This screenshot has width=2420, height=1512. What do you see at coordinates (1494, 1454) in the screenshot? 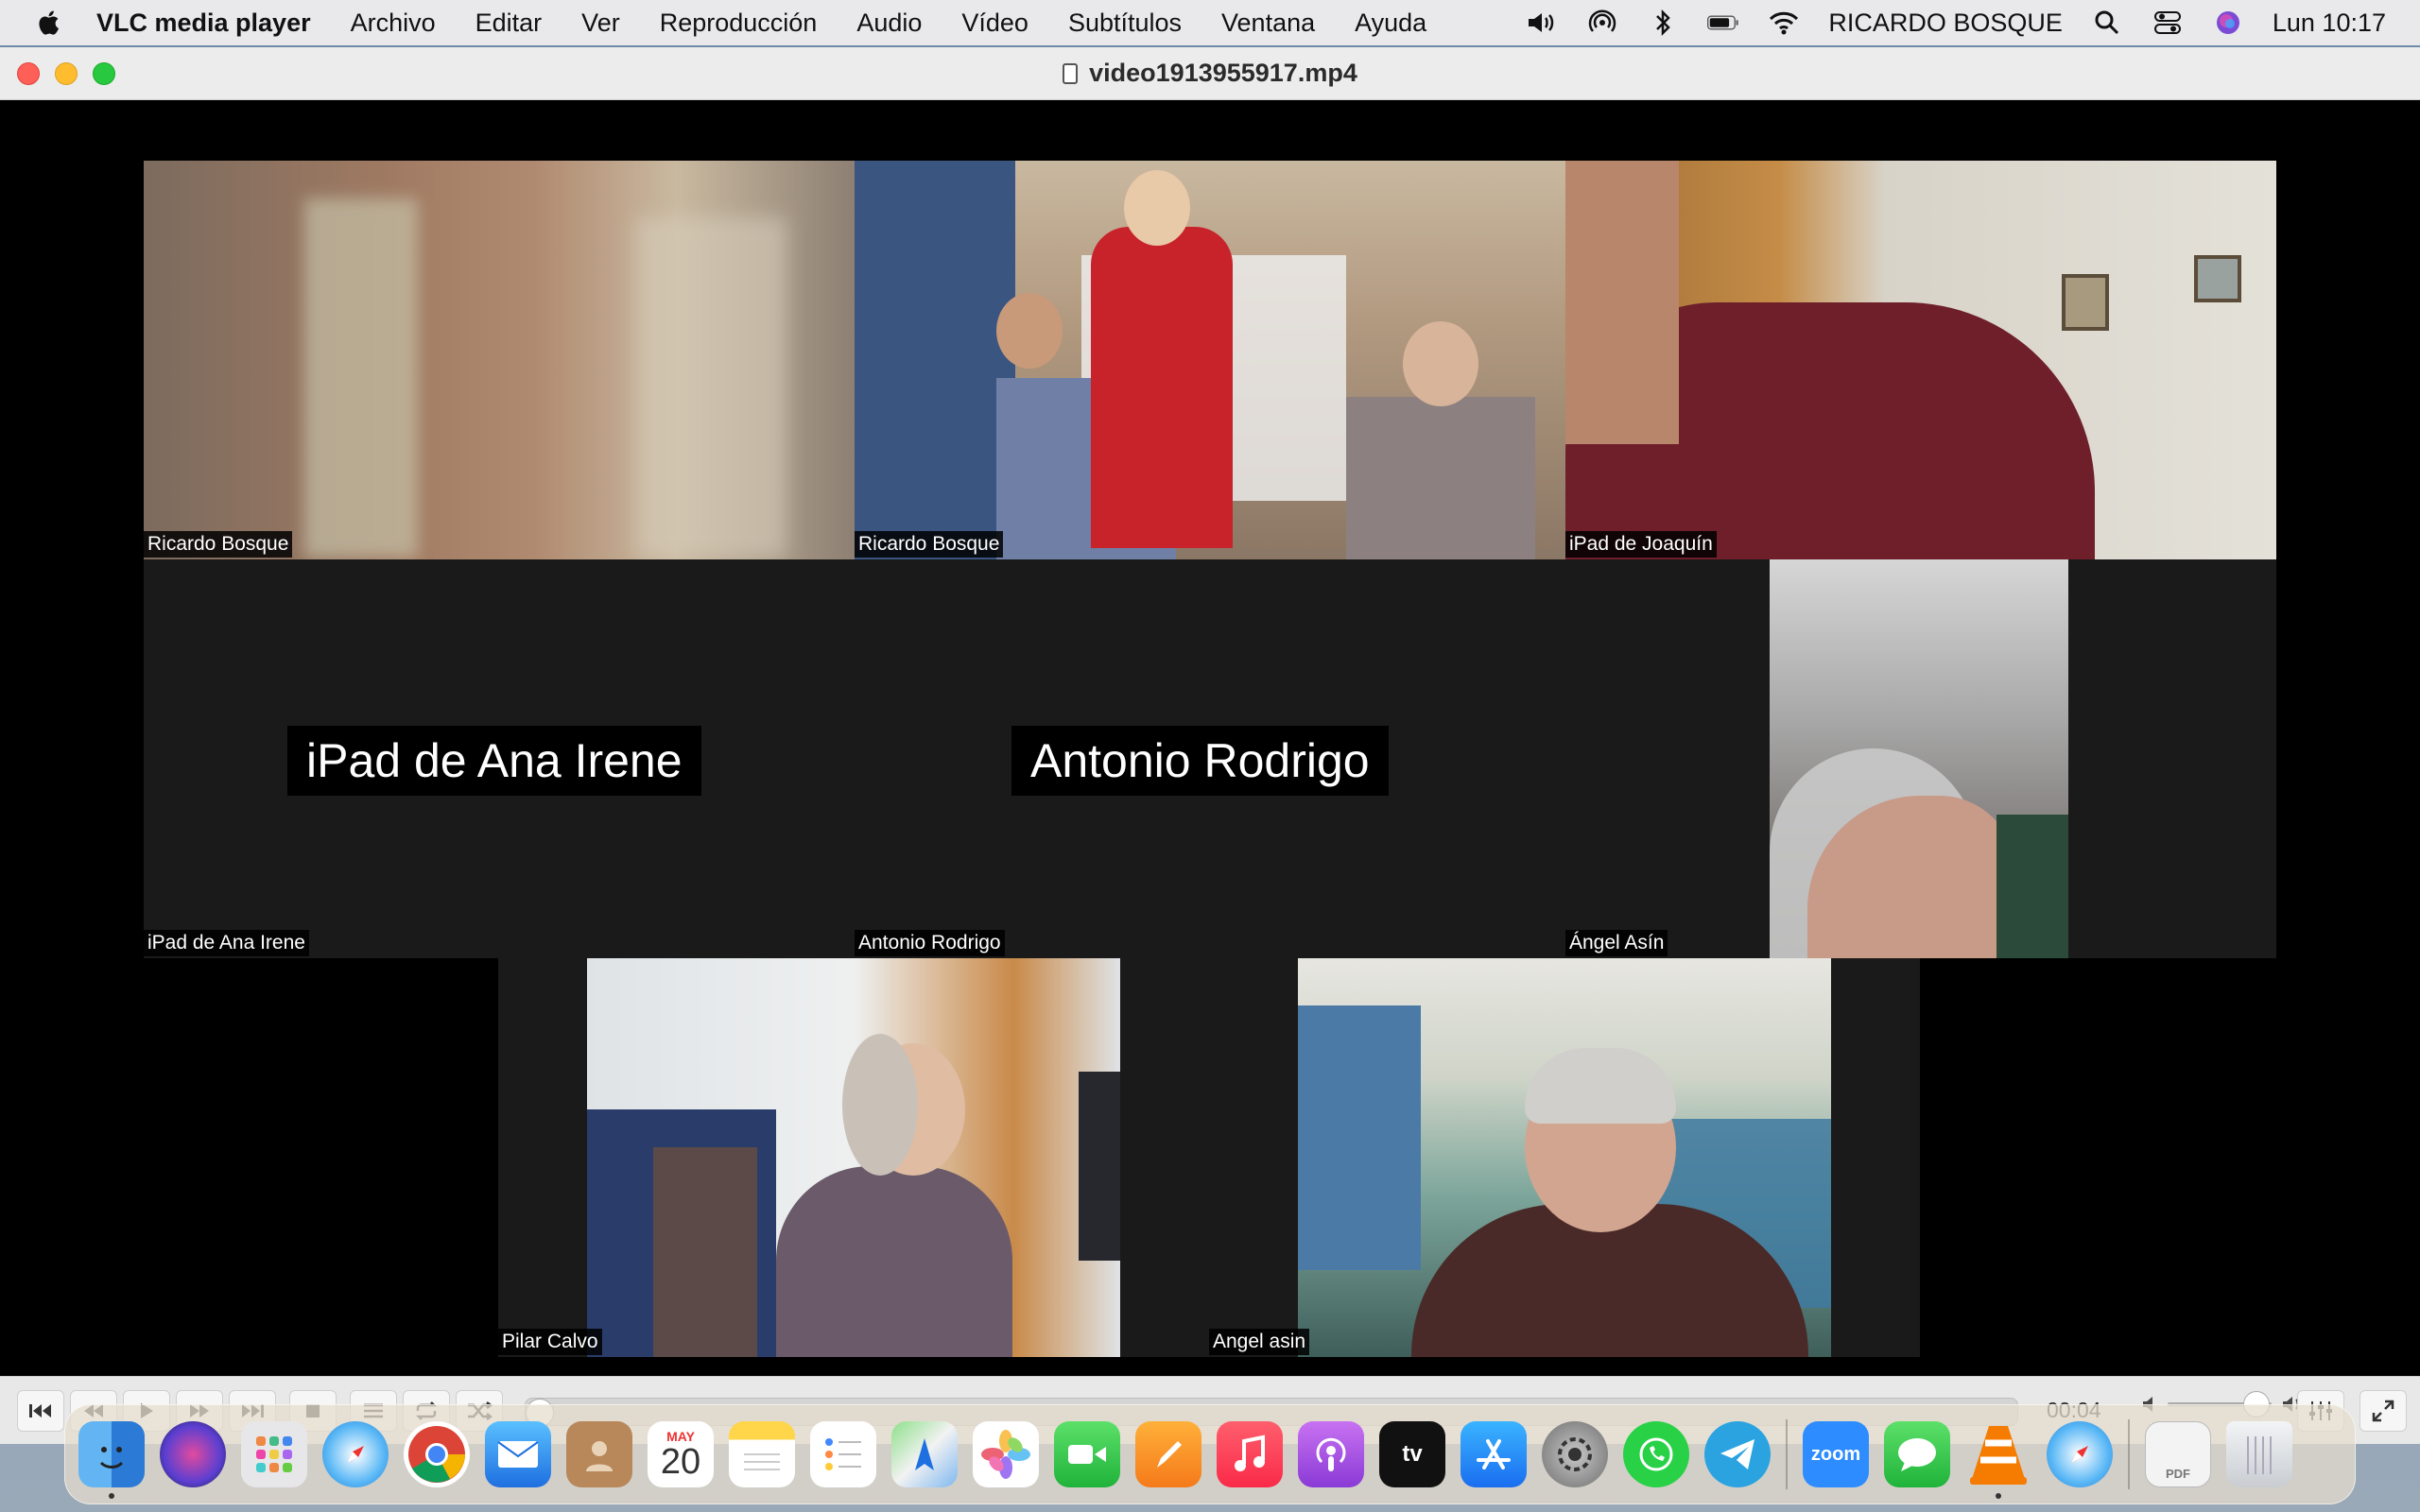
I see `app-store-icon` at bounding box center [1494, 1454].